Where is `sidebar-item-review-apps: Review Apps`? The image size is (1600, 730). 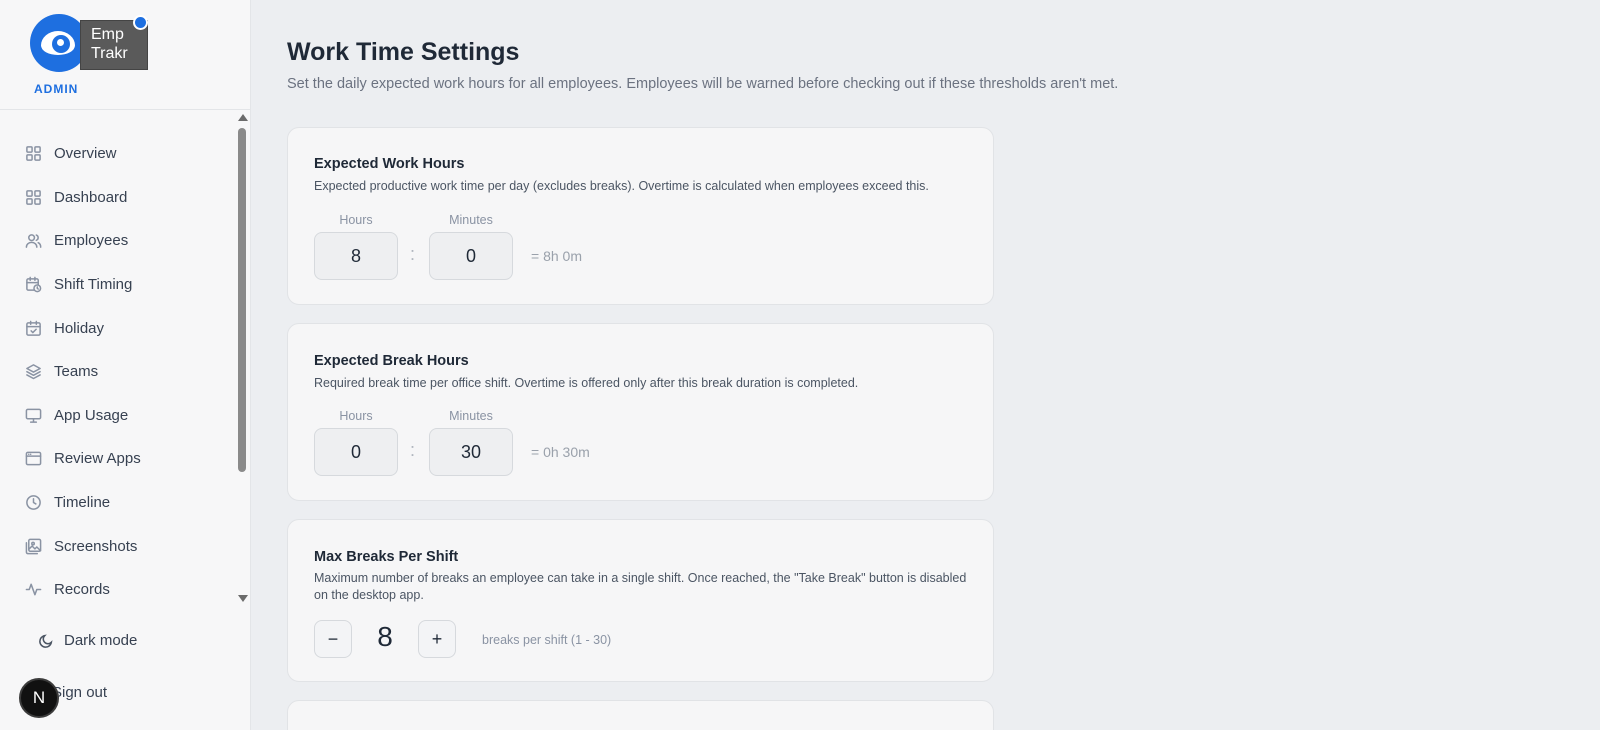
sidebar-item-review-apps: Review Apps is located at coordinates (119, 459).